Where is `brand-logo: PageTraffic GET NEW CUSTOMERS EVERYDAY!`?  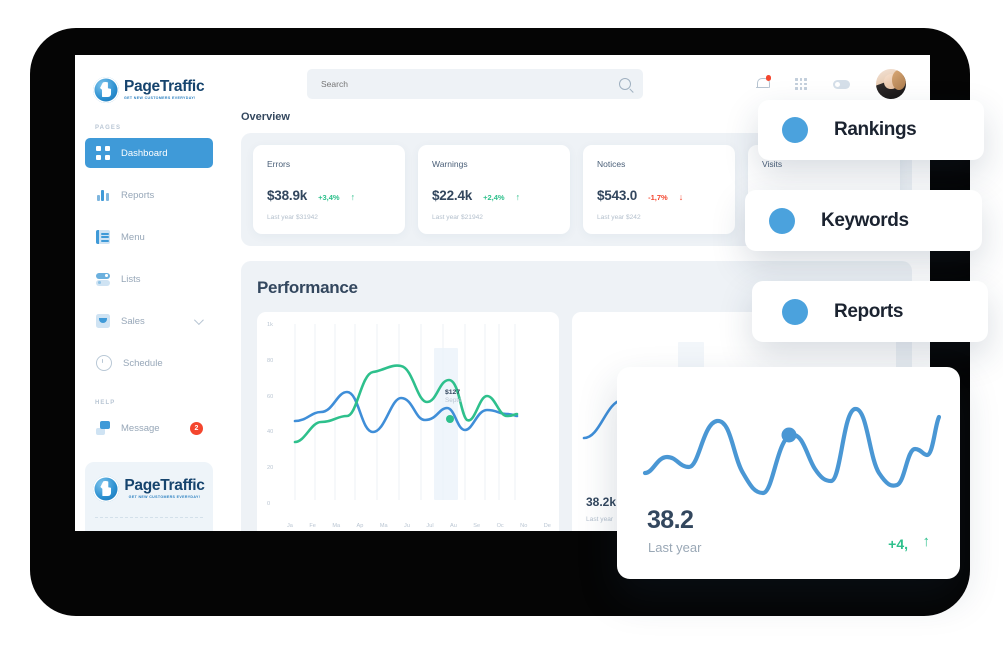
brand-logo: PageTraffic GET NEW CUSTOMERS EVERYDAY! is located at coordinates (149, 79).